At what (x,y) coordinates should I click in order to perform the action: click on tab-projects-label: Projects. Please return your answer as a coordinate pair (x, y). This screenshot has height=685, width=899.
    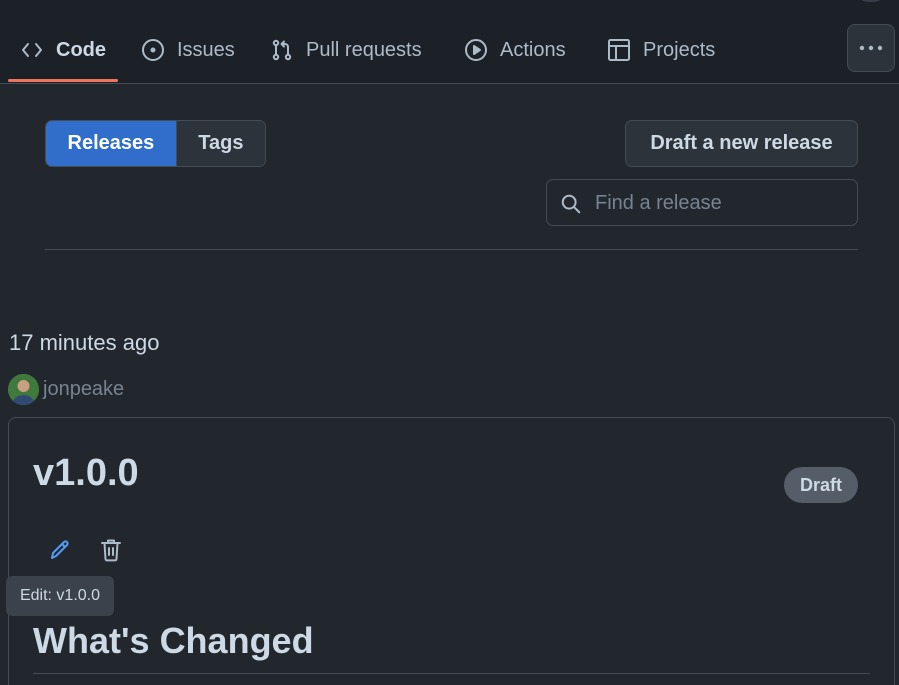
    Looking at the image, I should click on (679, 49).